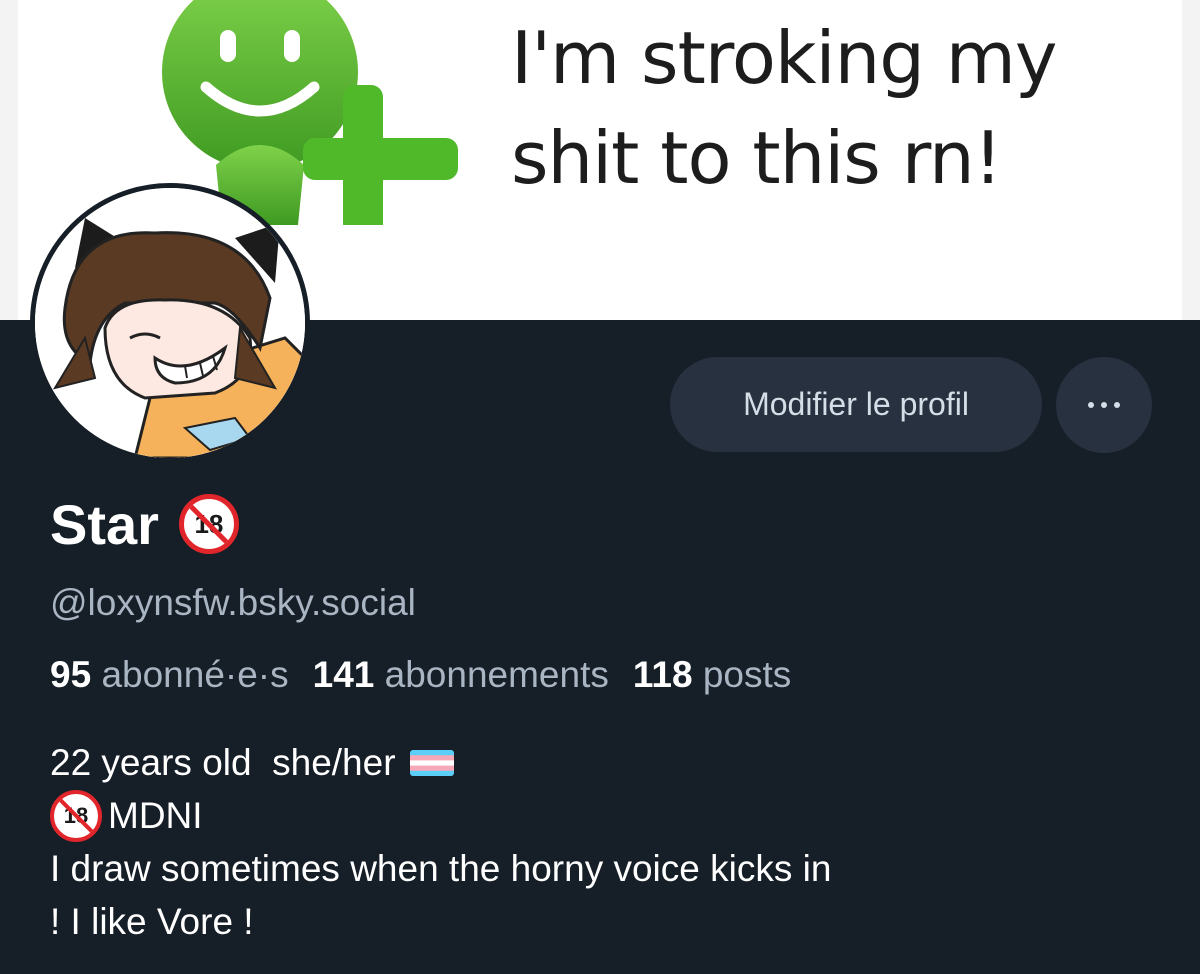 The height and width of the screenshot is (974, 1200). What do you see at coordinates (851, 108) in the screenshot?
I see `banner-caption: I'm stroking my shit to this rn!` at bounding box center [851, 108].